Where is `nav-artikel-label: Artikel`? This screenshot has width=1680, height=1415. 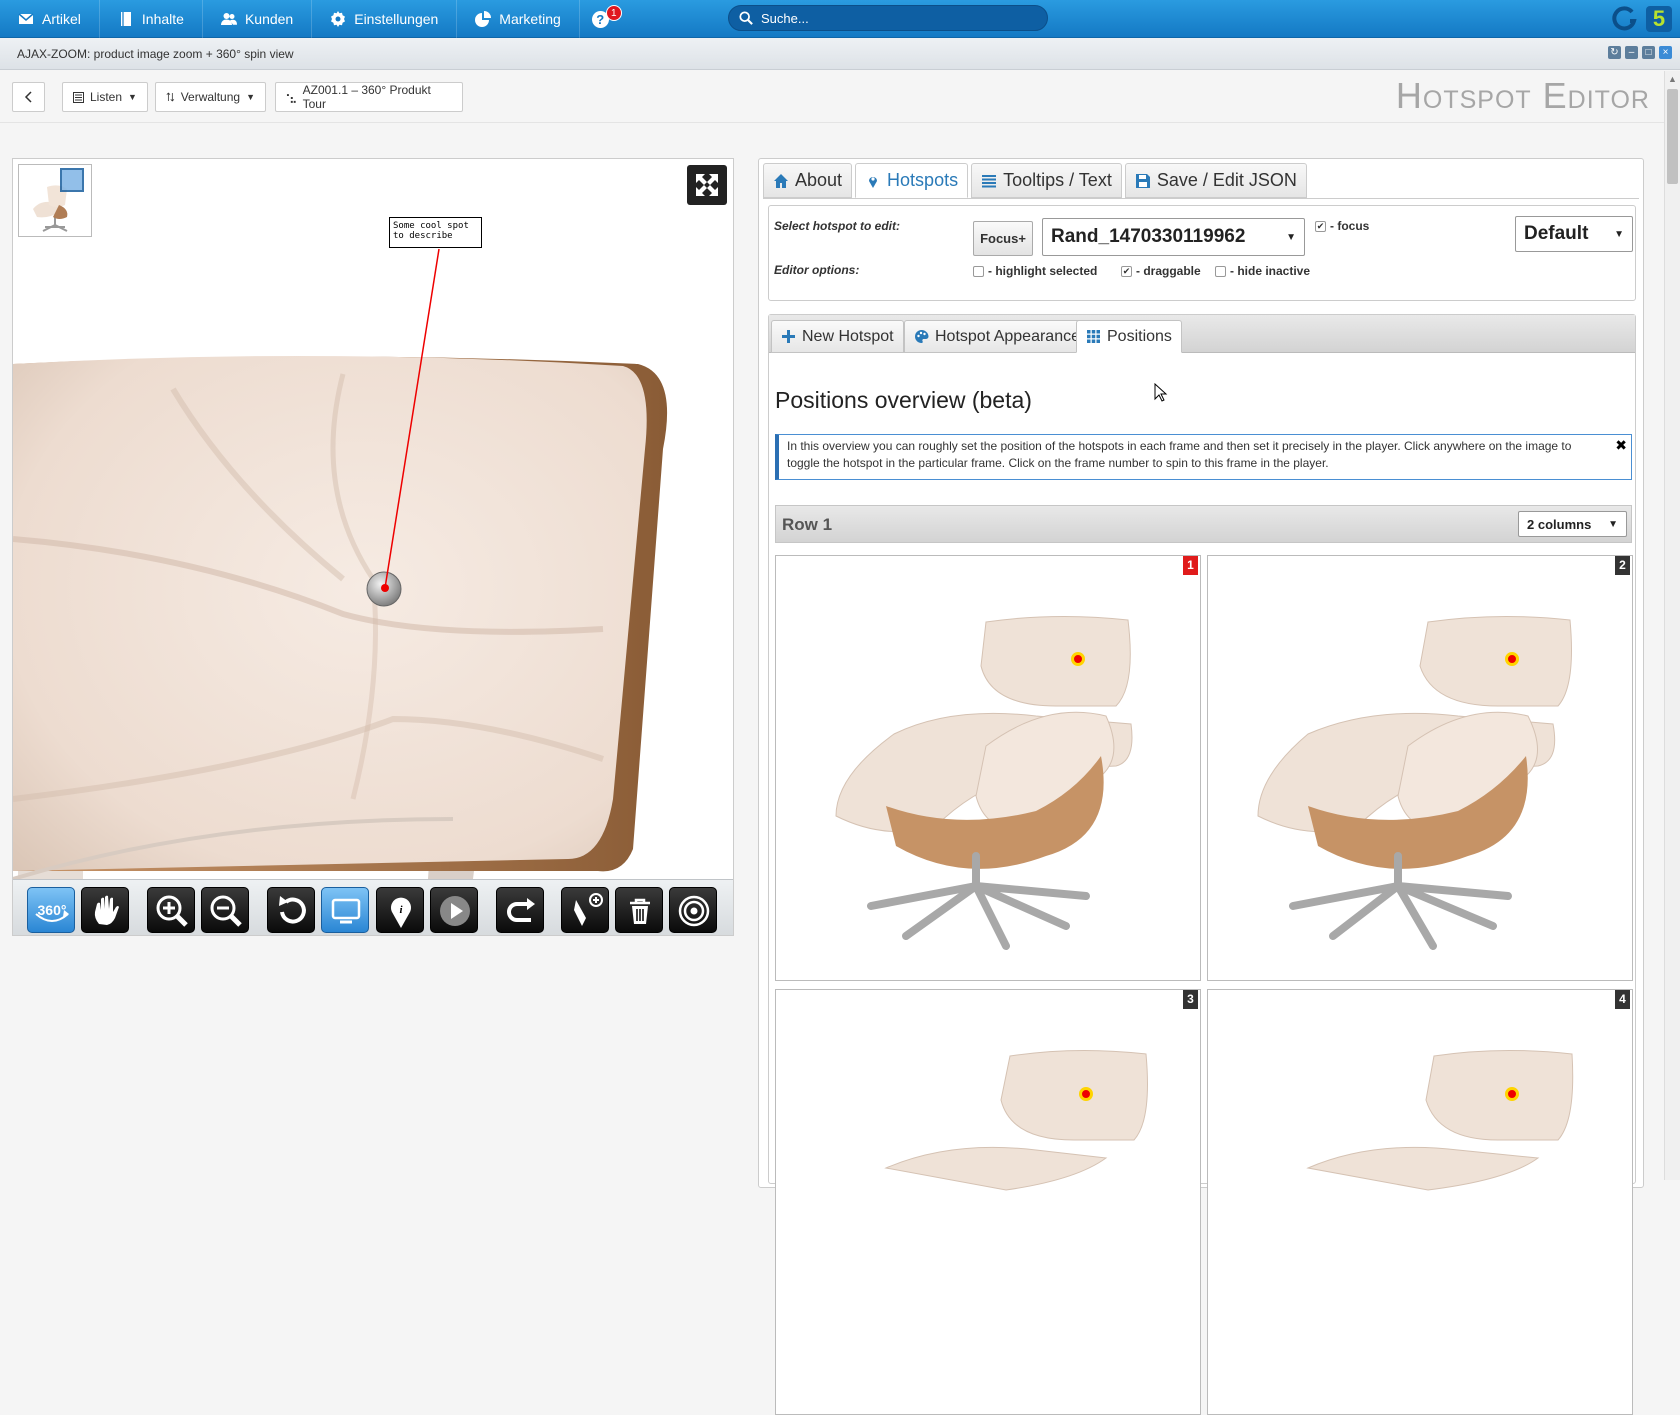
nav-artikel-label: Artikel is located at coordinates (61, 18).